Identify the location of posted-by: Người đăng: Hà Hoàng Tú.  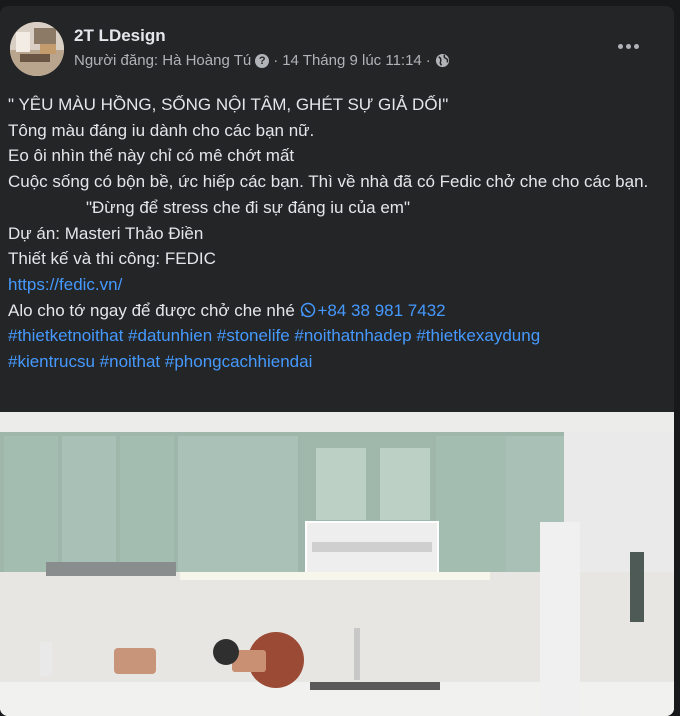
(162, 60).